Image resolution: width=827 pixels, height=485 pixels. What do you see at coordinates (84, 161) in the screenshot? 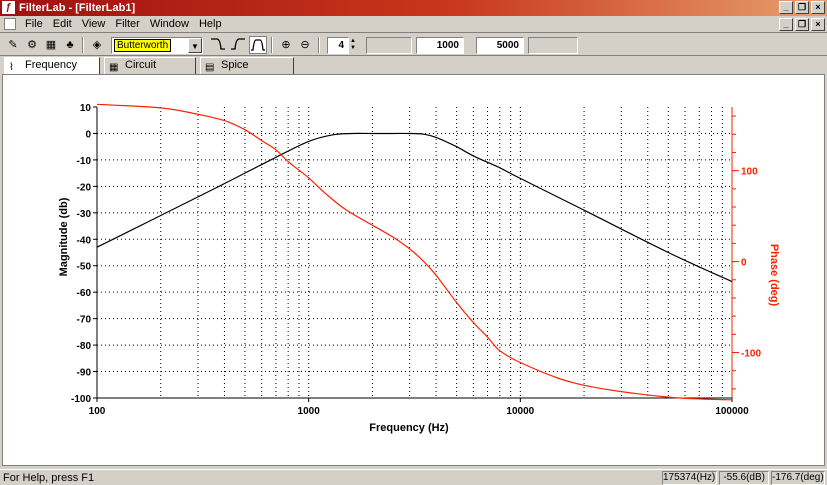
I see `y-tick-label: -10` at bounding box center [84, 161].